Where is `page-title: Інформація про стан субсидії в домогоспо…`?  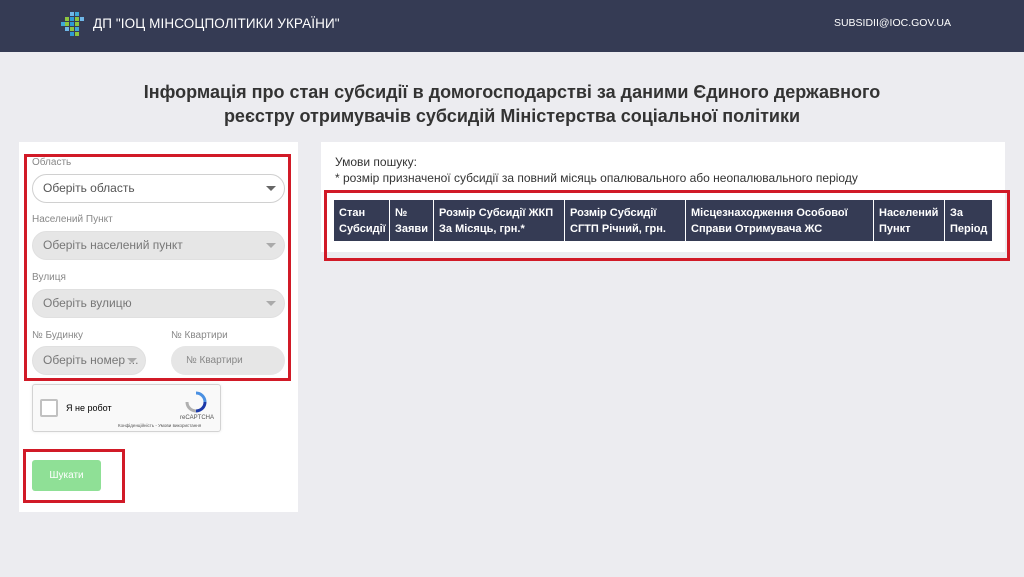
page-title: Інформація про стан субсидії в домогоспо… is located at coordinates (512, 104).